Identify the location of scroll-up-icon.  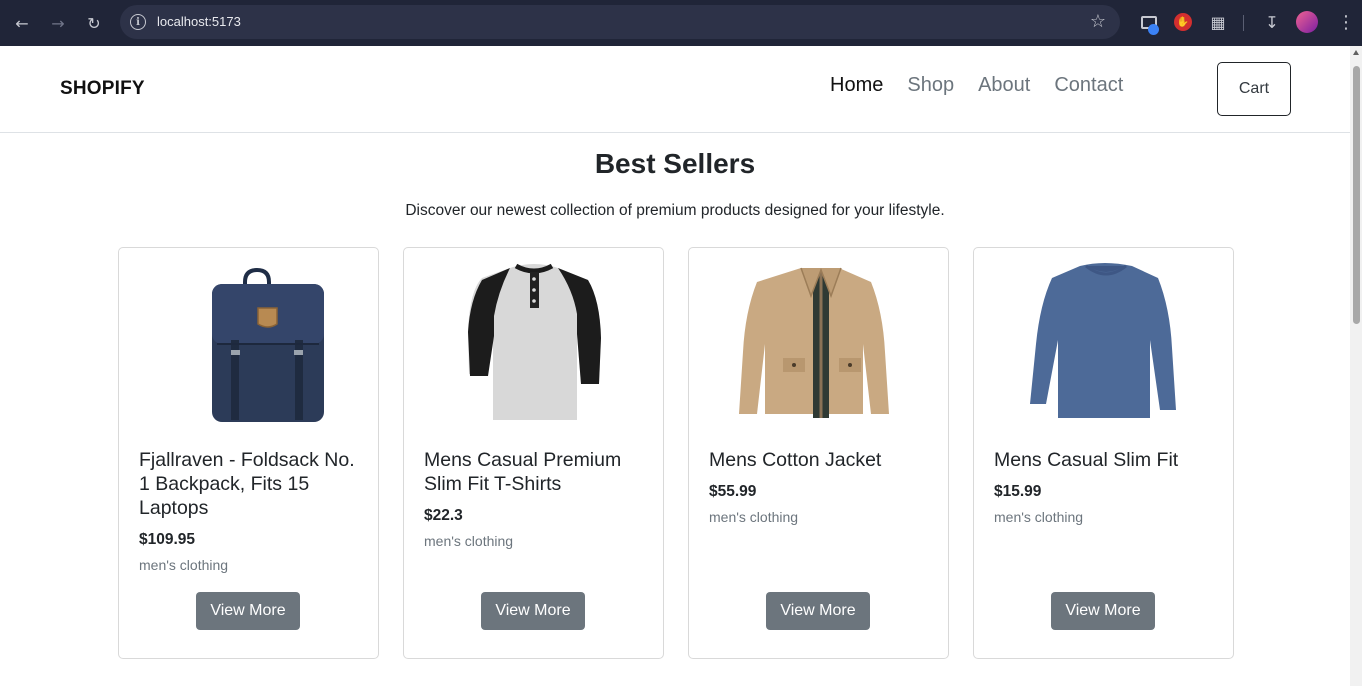
(1356, 52).